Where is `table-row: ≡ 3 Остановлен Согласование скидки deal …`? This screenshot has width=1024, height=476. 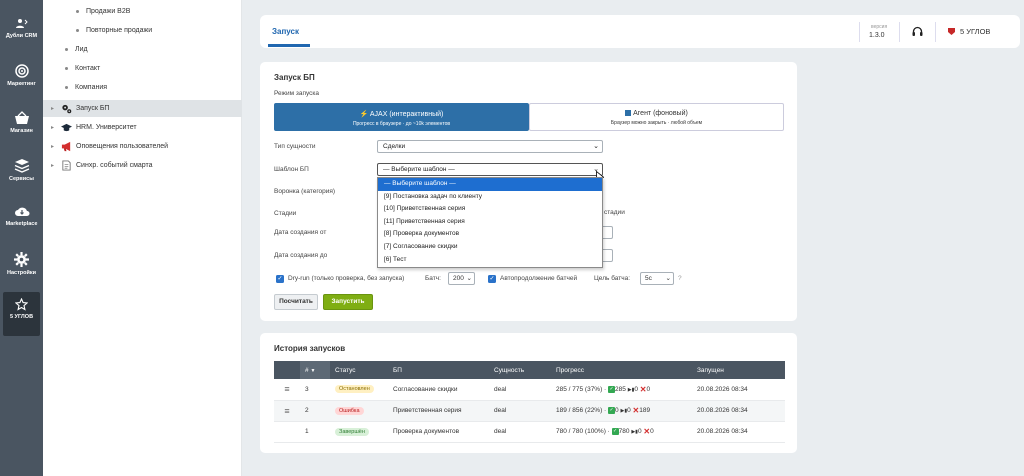
table-row: ≡ 3 Остановлен Согласование скидки deal … is located at coordinates (529, 390).